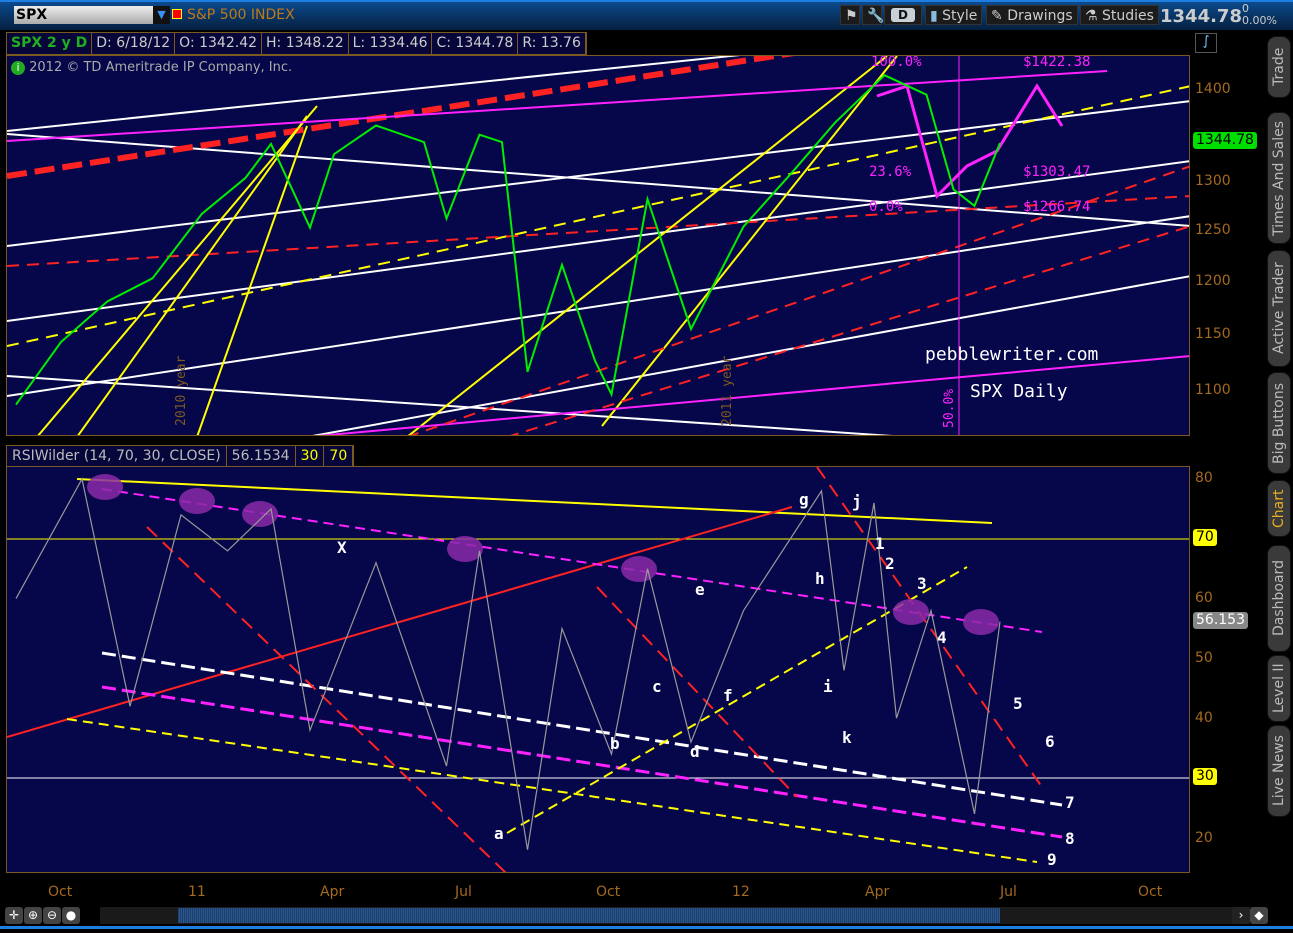 The width and height of the screenshot is (1293, 933). What do you see at coordinates (161, 15) in the screenshot?
I see `symbol-dropdown-button: ▼` at bounding box center [161, 15].